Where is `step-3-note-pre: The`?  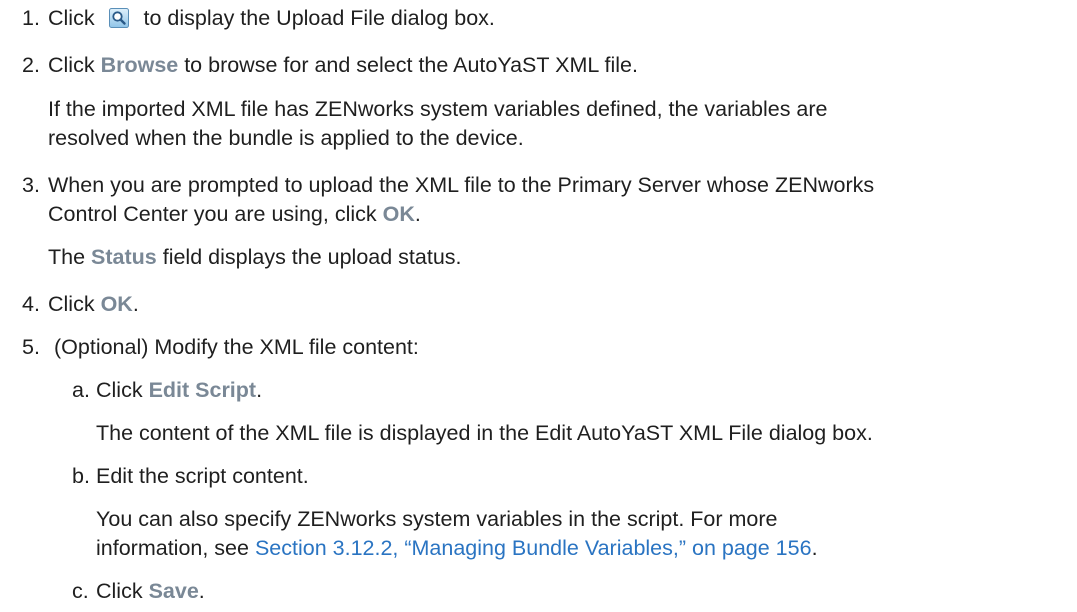
step-3-note-pre: The is located at coordinates (70, 257).